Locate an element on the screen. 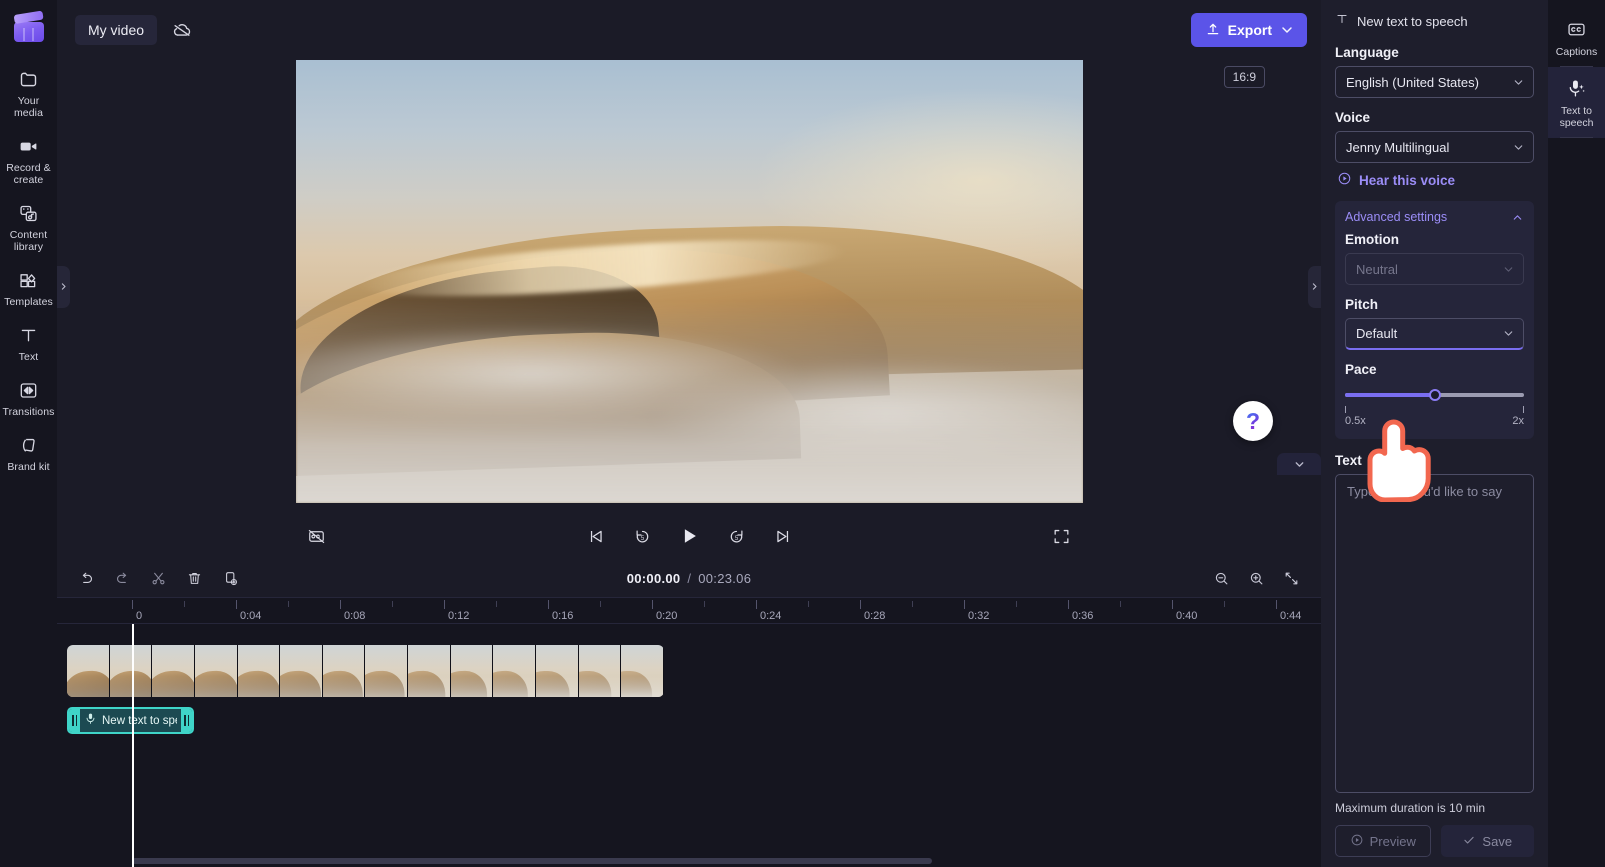 The width and height of the screenshot is (1605, 867). sidebar-item-your-media: Your media is located at coordinates (28, 93).